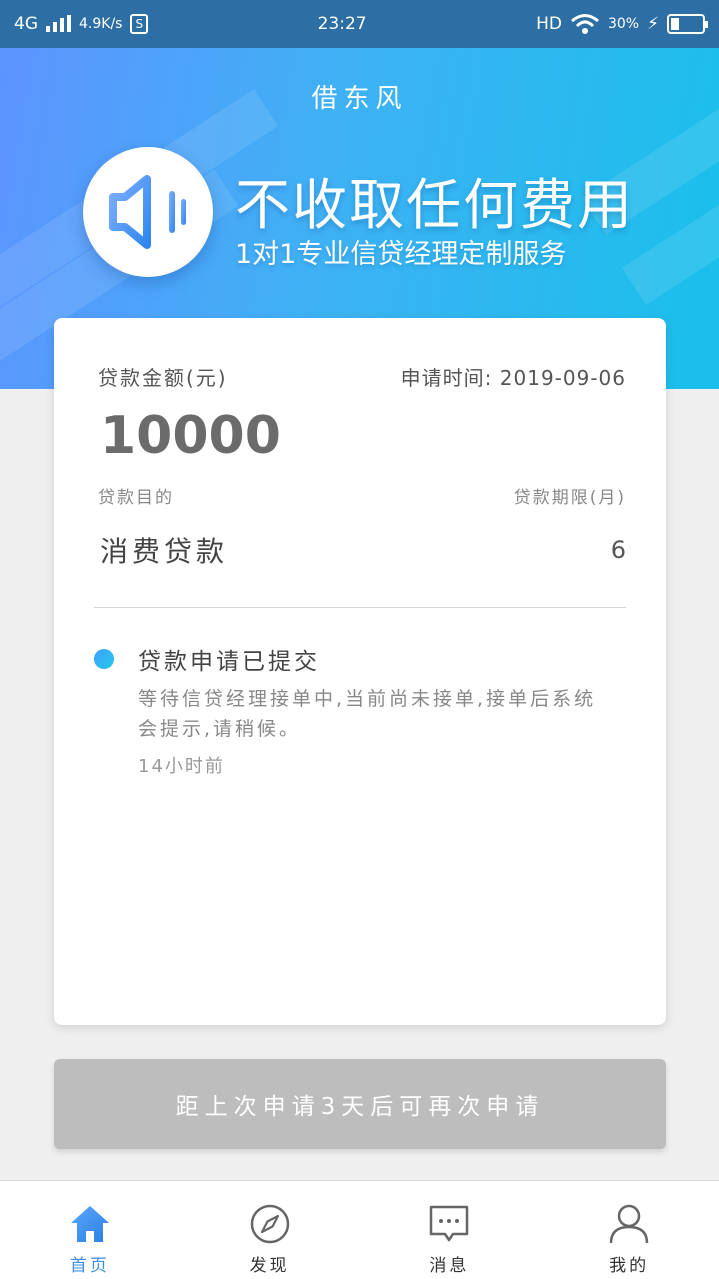  I want to click on tab-discover: 发现, so click(270, 1230).